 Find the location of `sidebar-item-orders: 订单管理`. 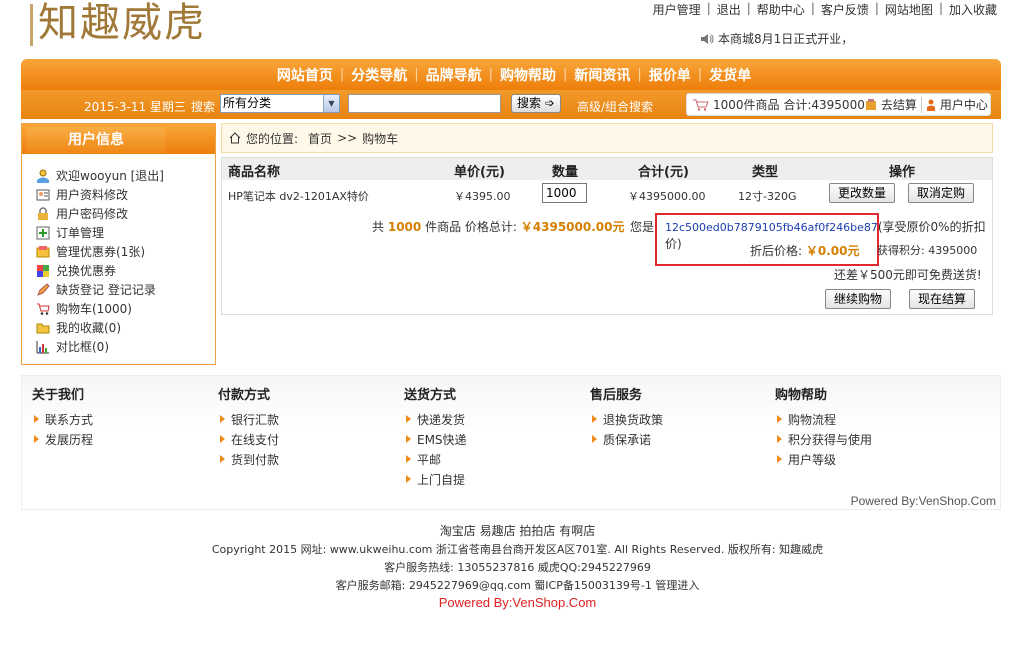

sidebar-item-orders: 订单管理 is located at coordinates (125, 232).